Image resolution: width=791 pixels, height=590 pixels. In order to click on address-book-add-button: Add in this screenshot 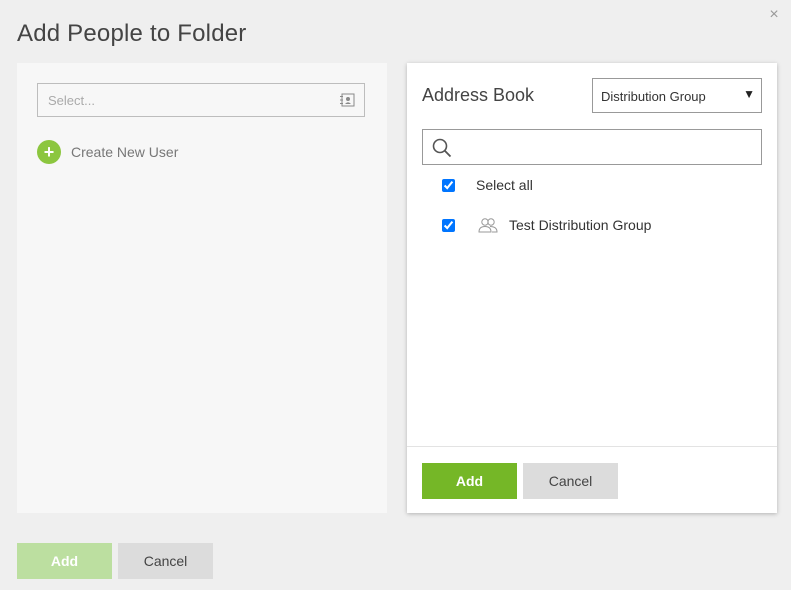, I will do `click(469, 481)`.